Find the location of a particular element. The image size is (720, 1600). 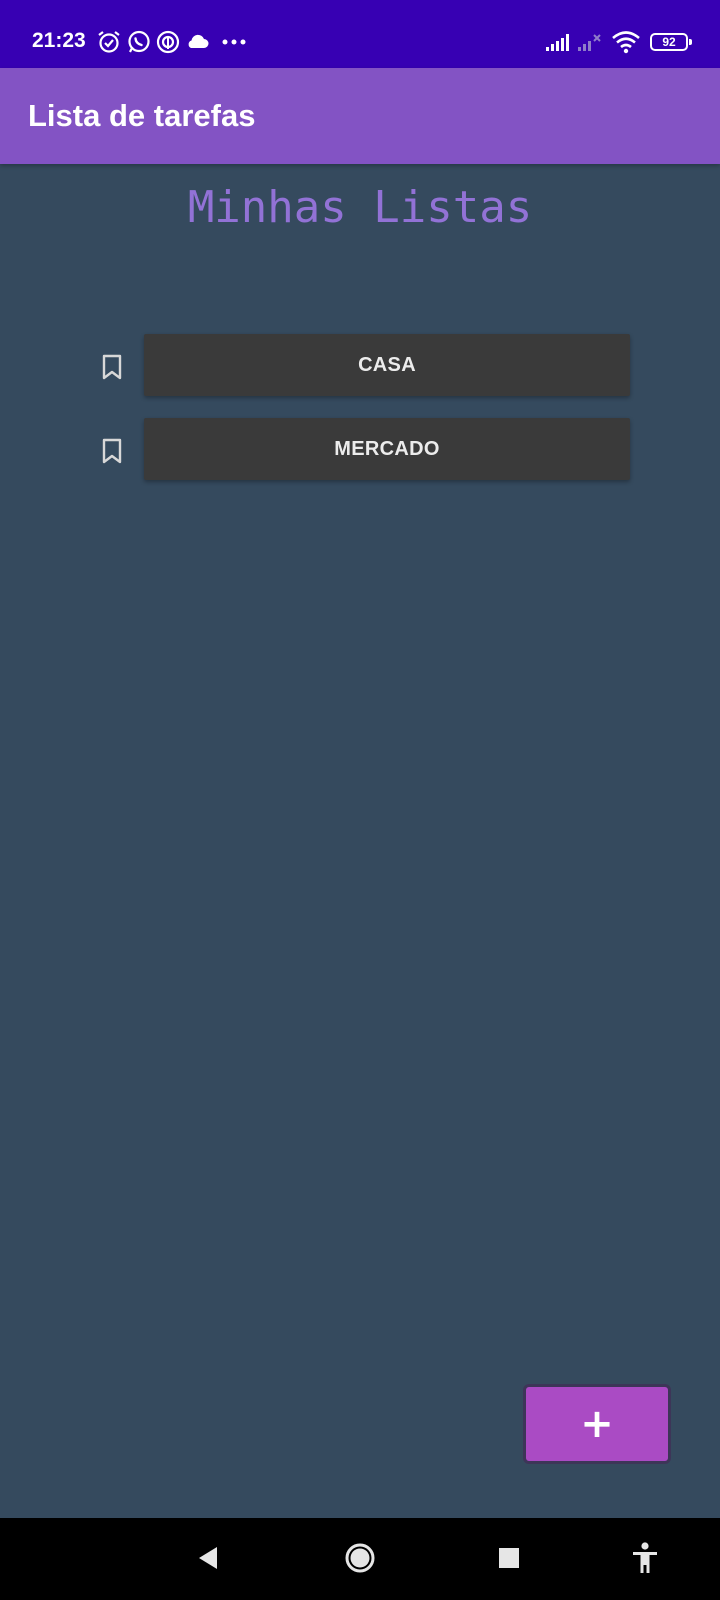

cloud-icon is located at coordinates (198, 41).